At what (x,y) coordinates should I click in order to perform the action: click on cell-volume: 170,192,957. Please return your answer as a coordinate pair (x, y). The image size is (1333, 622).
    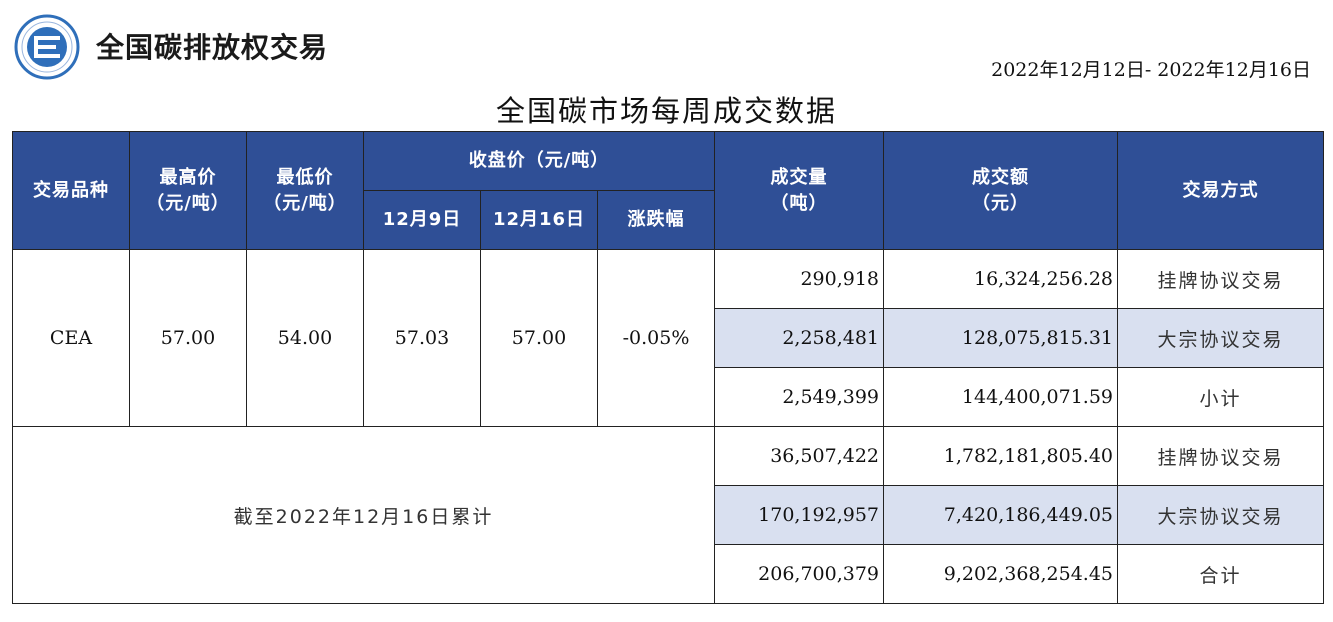
    Looking at the image, I should click on (799, 515).